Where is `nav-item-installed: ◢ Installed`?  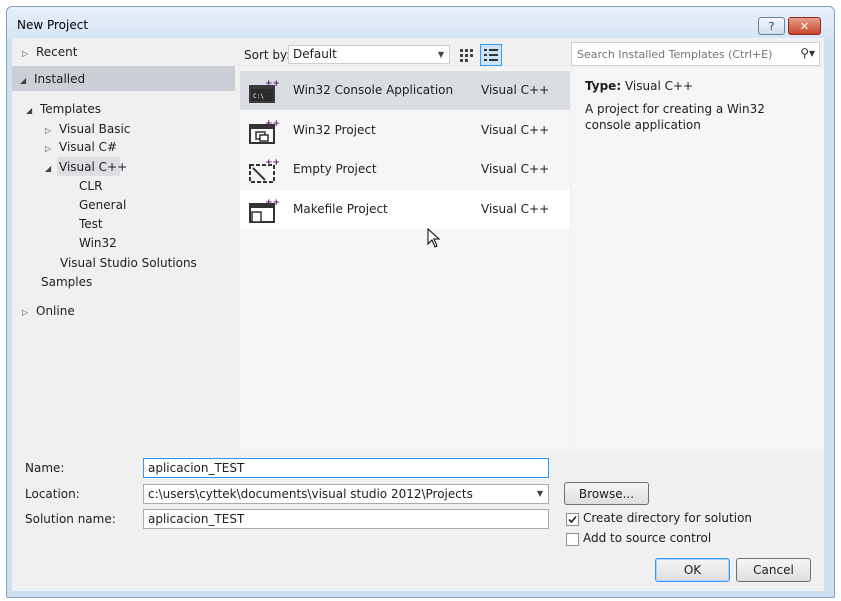
nav-item-installed: ◢ Installed is located at coordinates (52, 79).